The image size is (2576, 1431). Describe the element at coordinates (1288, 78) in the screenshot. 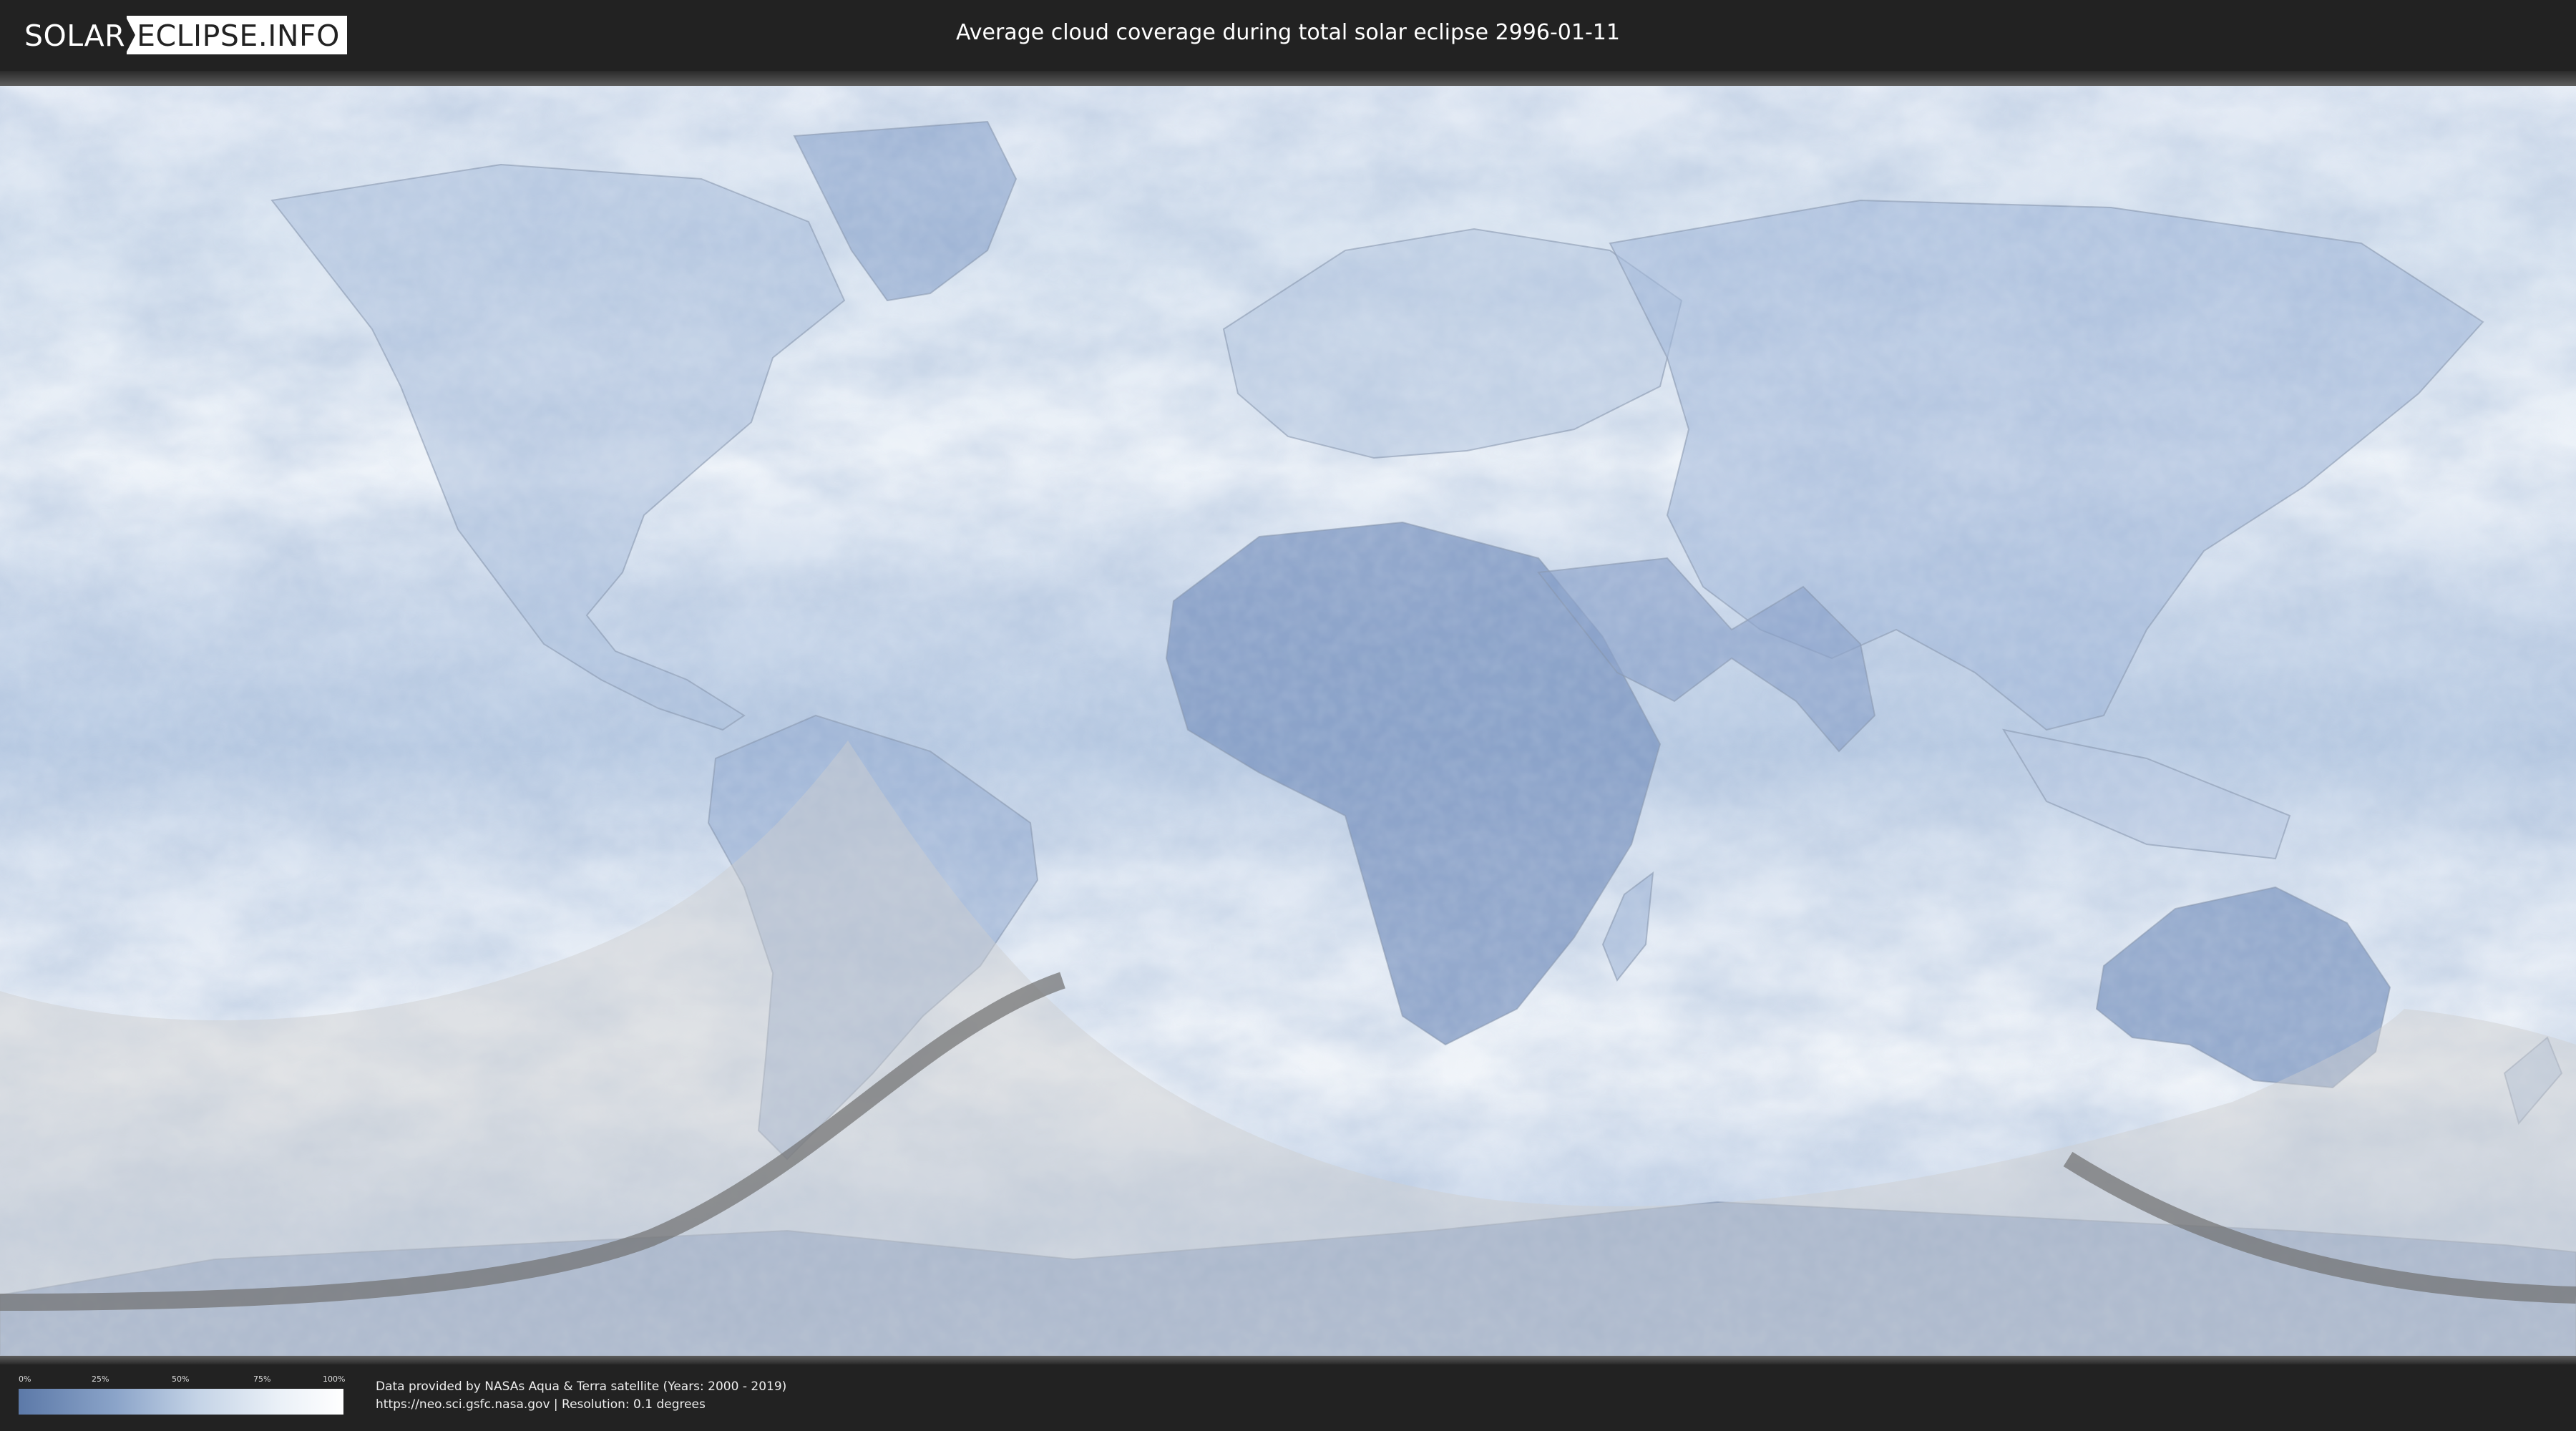

I see `map-frame-top` at that location.